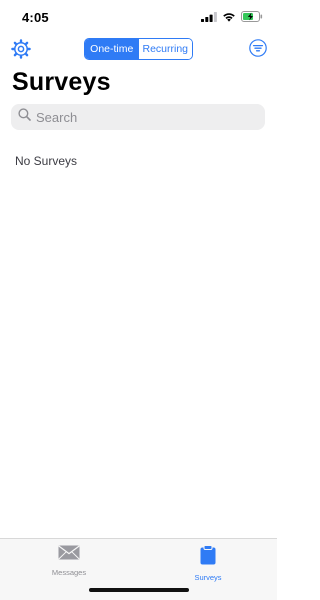  What do you see at coordinates (69, 555) in the screenshot?
I see `envelope-icon` at bounding box center [69, 555].